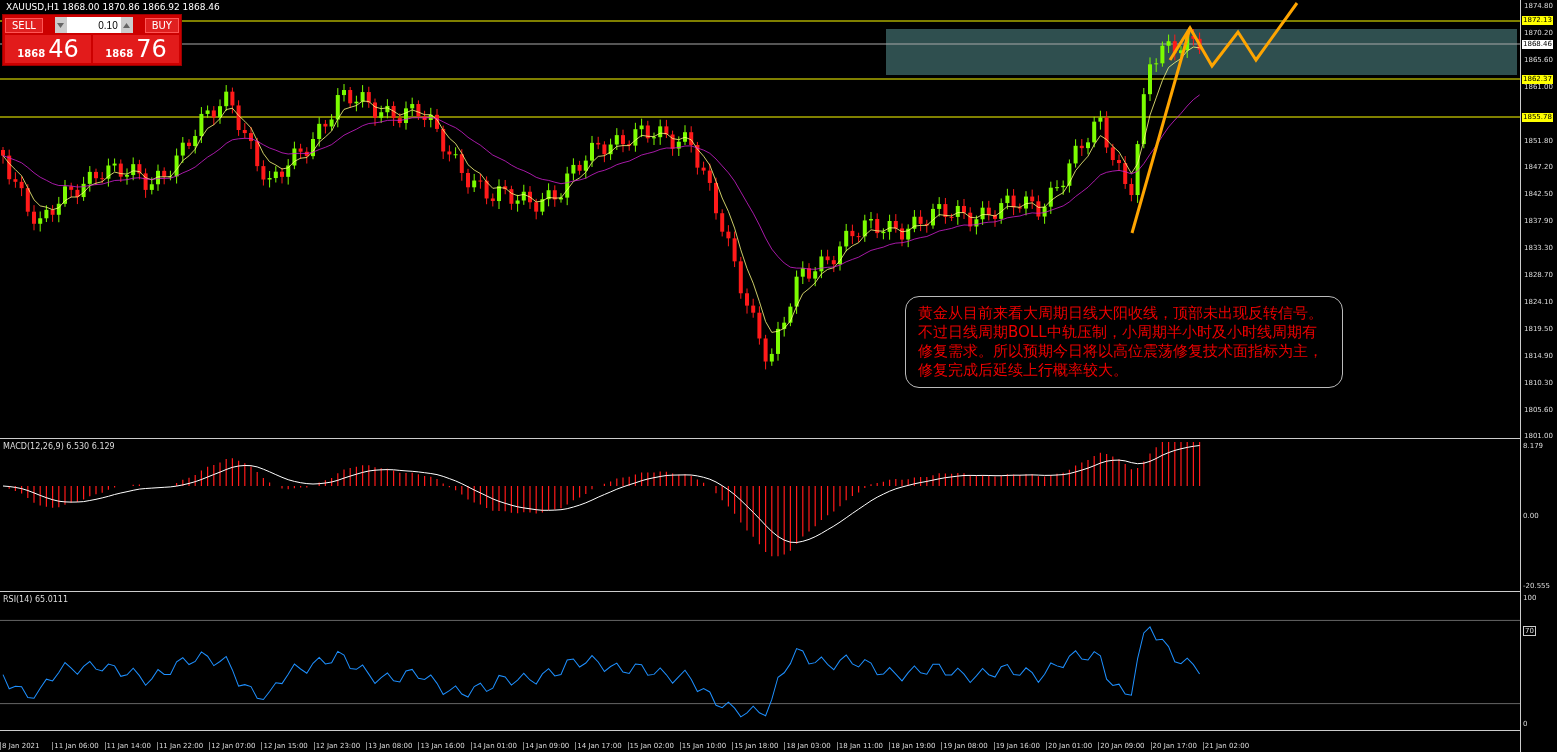 Image resolution: width=1557 pixels, height=752 pixels. Describe the element at coordinates (127, 25) in the screenshot. I see `up-triangle-icon` at that location.